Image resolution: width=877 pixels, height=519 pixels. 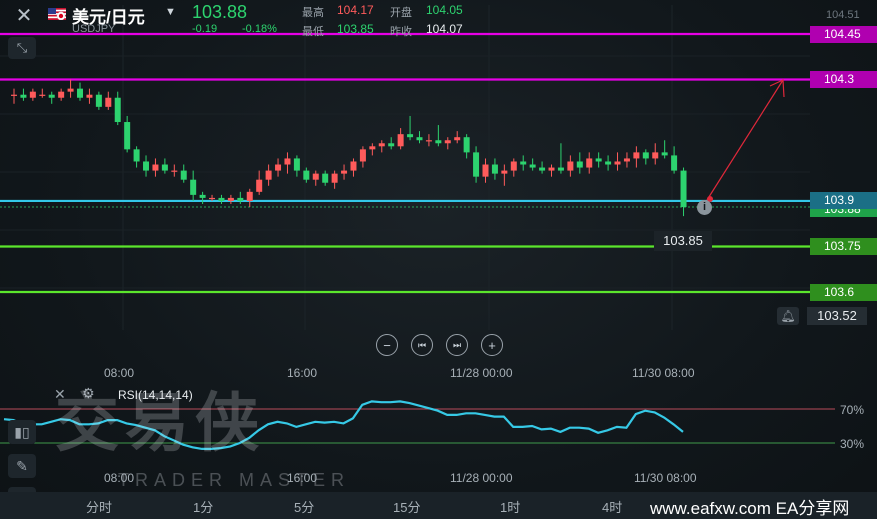 I want to click on tab-timeframe: 15分, so click(x=406, y=506).